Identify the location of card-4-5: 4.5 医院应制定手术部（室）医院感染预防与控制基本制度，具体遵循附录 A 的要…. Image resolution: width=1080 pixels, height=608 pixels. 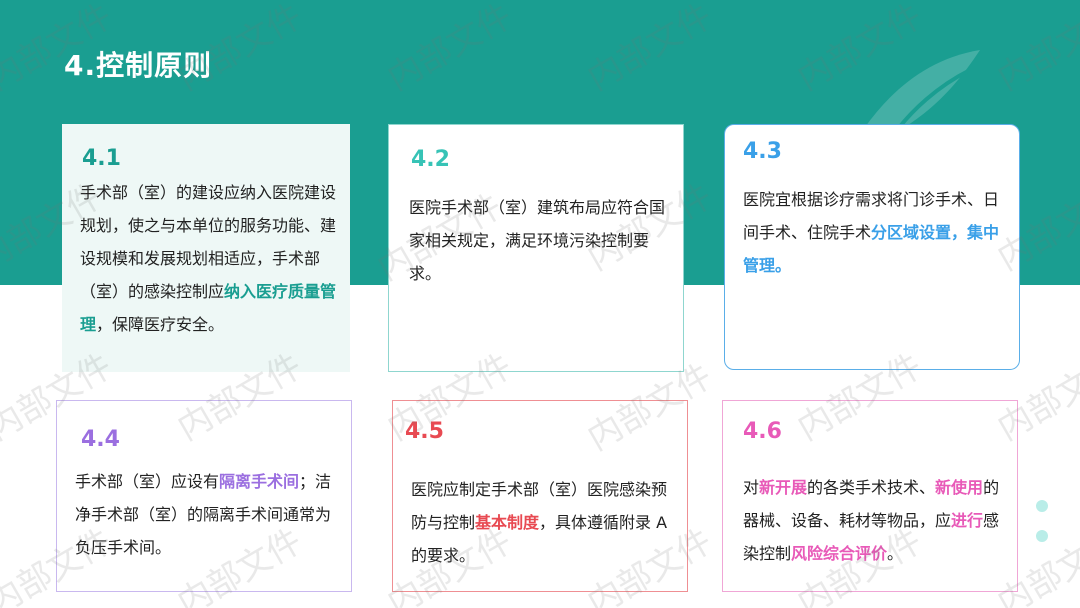
(540, 496).